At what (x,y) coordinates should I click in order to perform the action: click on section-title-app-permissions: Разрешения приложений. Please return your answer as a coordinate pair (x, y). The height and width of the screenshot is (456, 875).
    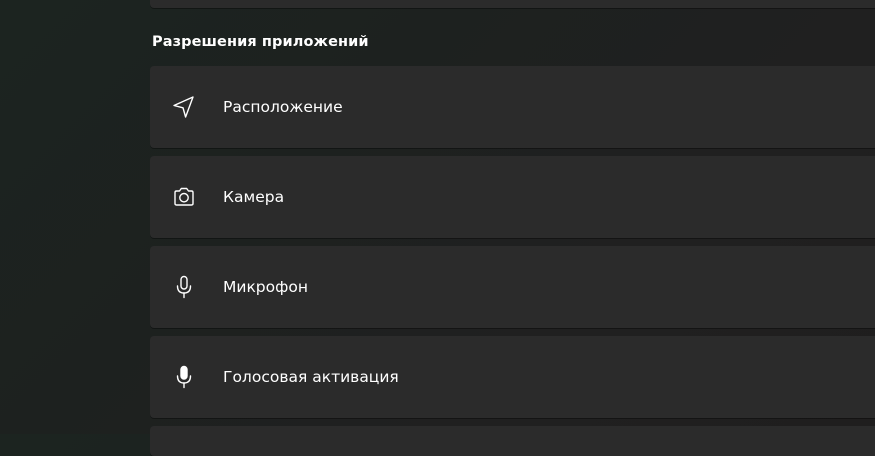
    Looking at the image, I should click on (260, 42).